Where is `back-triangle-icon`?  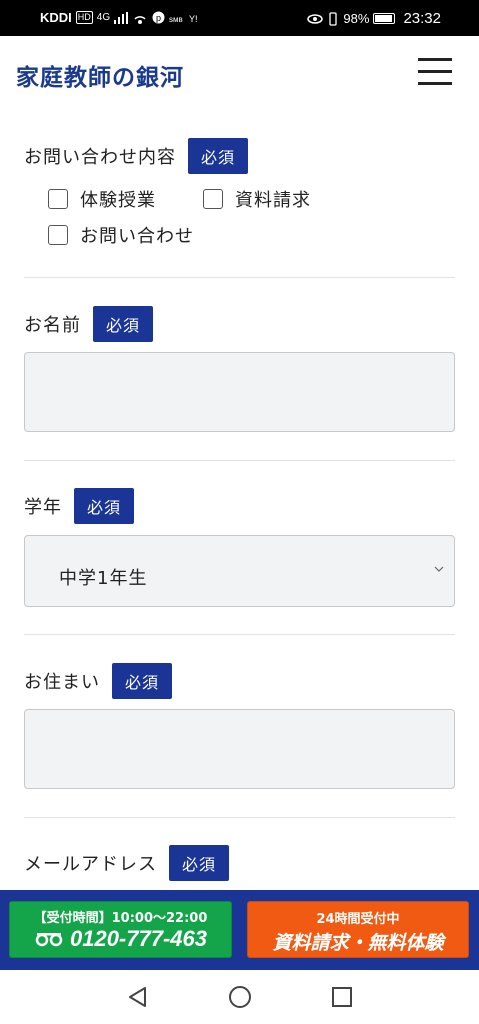
back-triangle-icon is located at coordinates (138, 997).